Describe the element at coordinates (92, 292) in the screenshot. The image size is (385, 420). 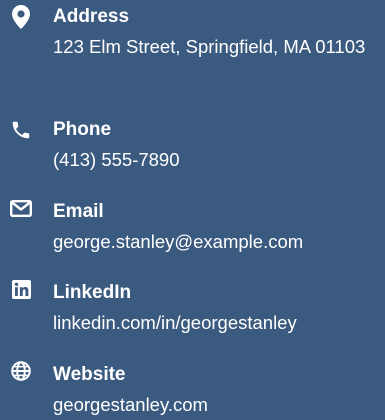
I see `contact-label-linkedin: LinkedIn` at that location.